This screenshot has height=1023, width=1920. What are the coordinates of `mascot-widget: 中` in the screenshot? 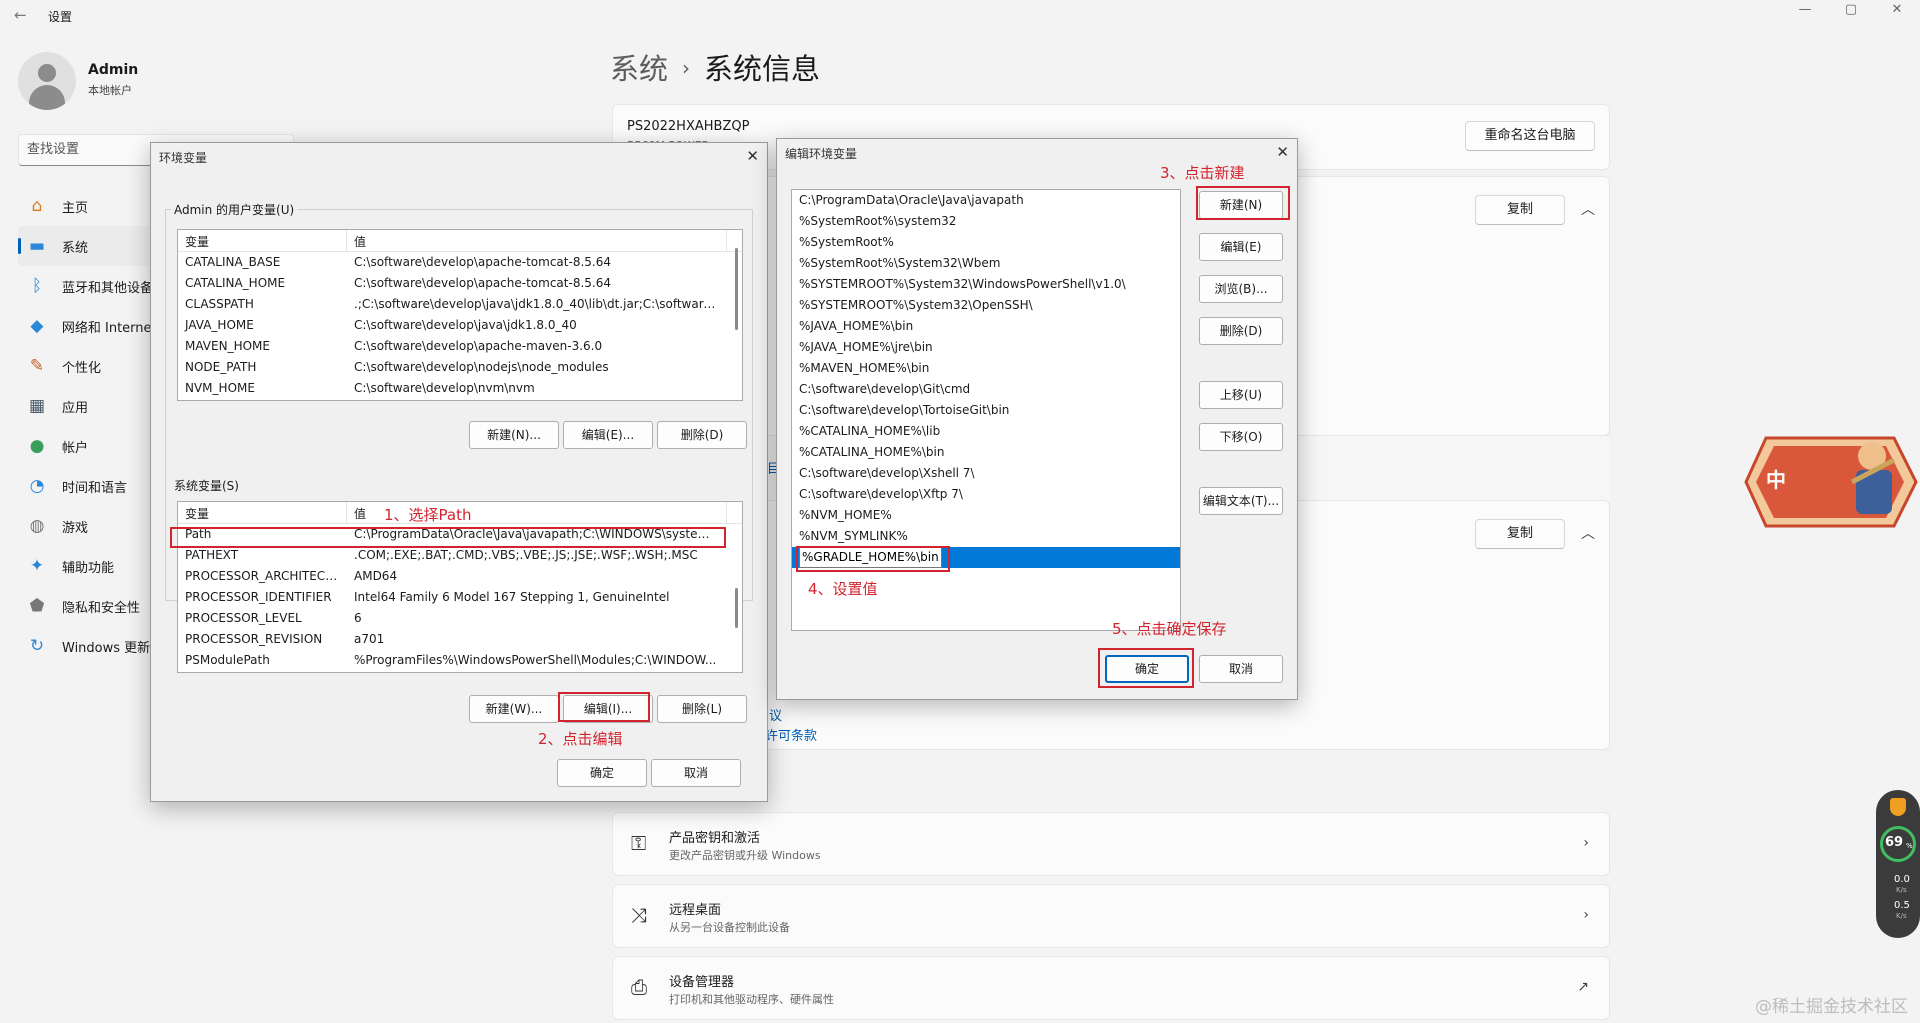 It's located at (1832, 482).